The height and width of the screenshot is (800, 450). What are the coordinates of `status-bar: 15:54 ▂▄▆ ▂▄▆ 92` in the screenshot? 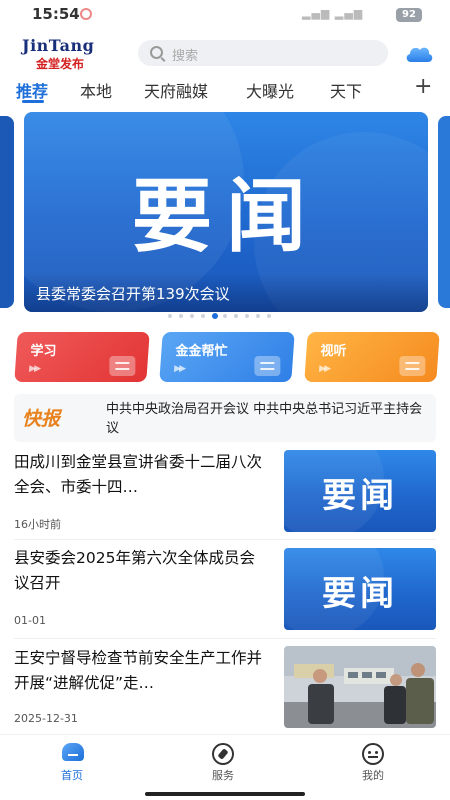 It's located at (225, 14).